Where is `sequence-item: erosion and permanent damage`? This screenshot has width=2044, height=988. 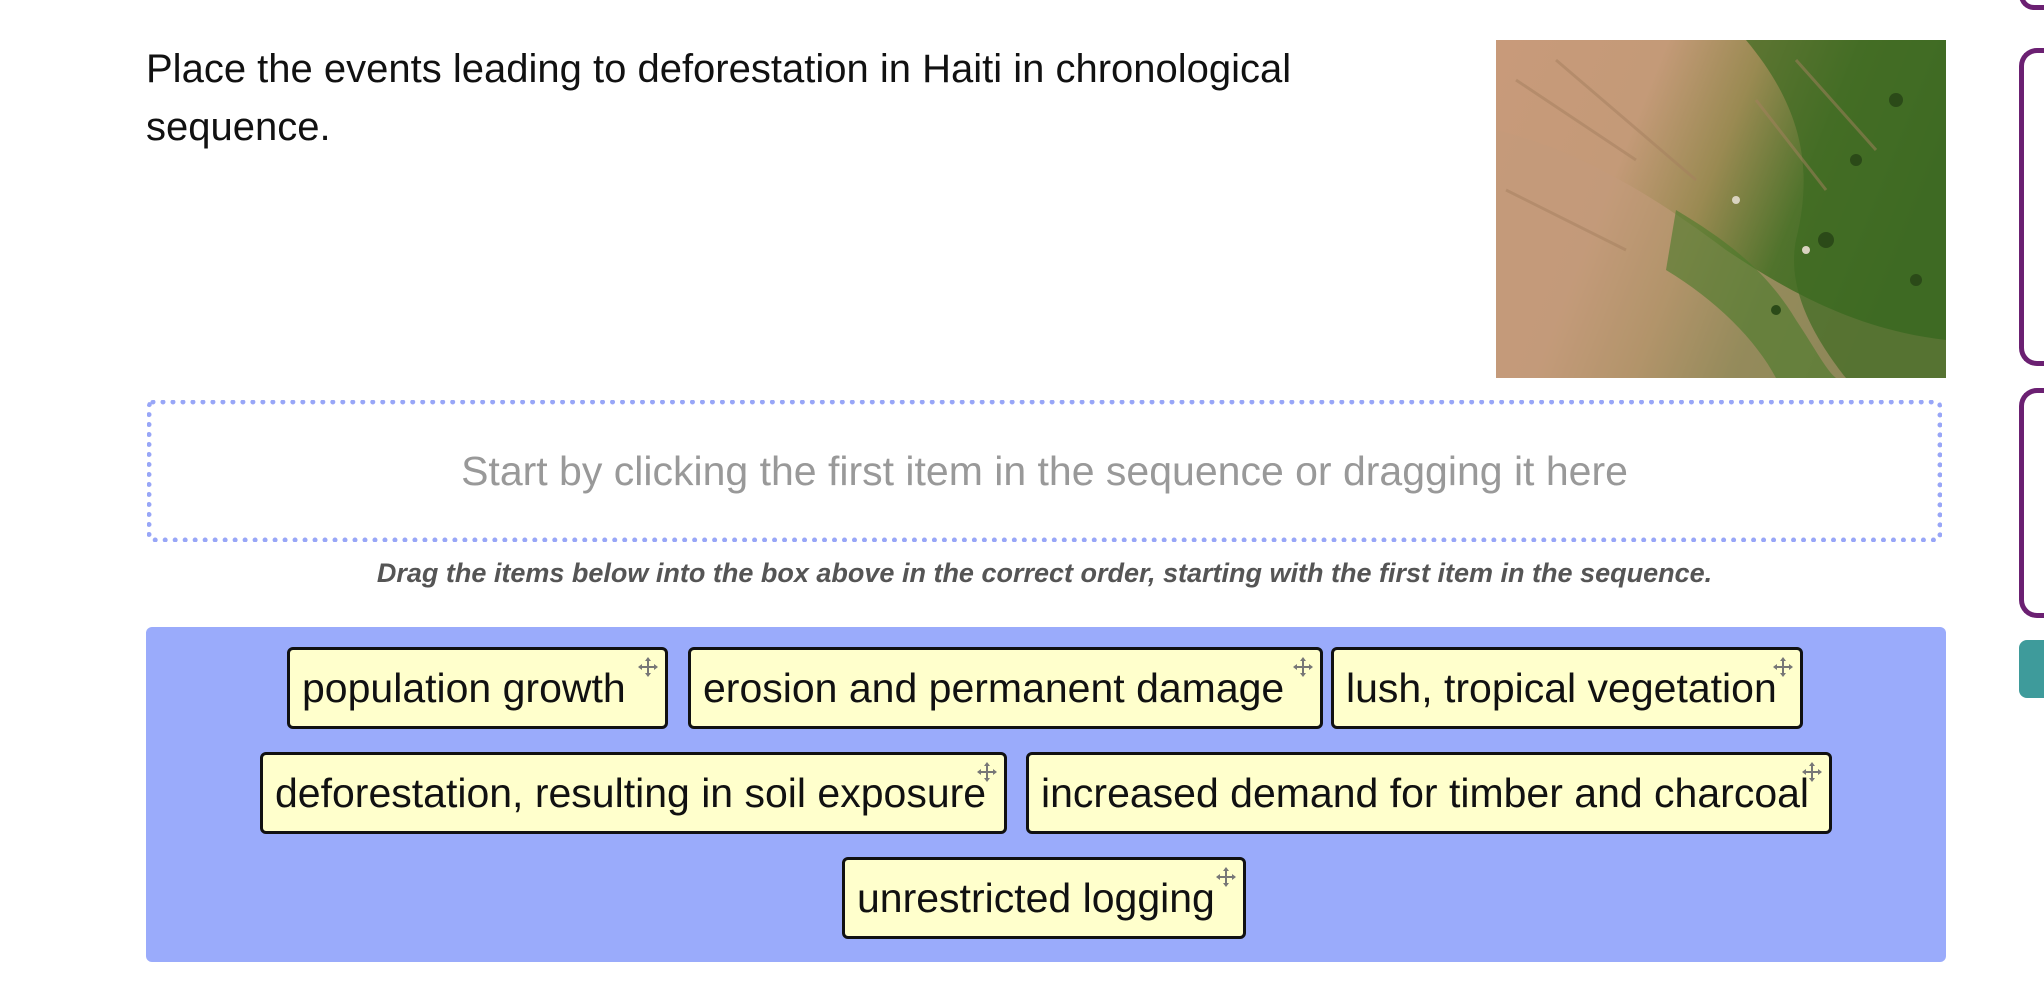
sequence-item: erosion and permanent damage is located at coordinates (1005, 688).